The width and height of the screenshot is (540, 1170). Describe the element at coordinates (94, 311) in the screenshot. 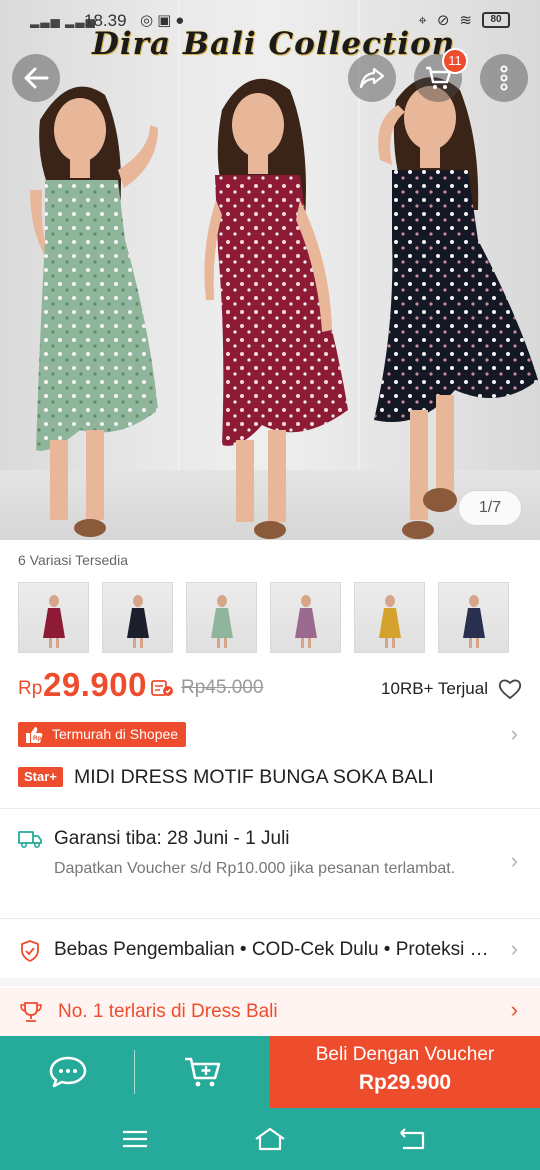

I see `model-green-dress` at that location.